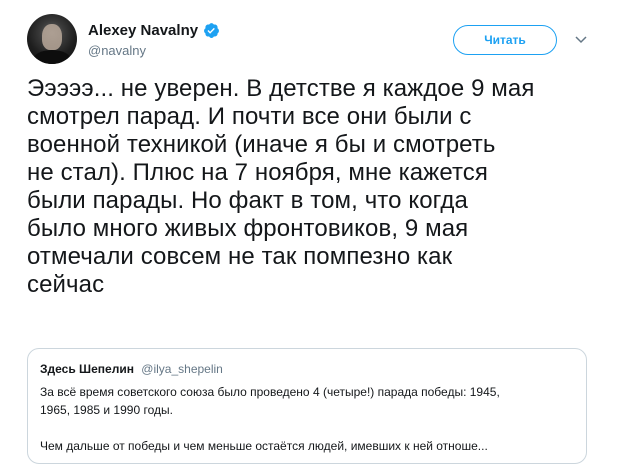  What do you see at coordinates (505, 40) in the screenshot?
I see `follow-button: Читать` at bounding box center [505, 40].